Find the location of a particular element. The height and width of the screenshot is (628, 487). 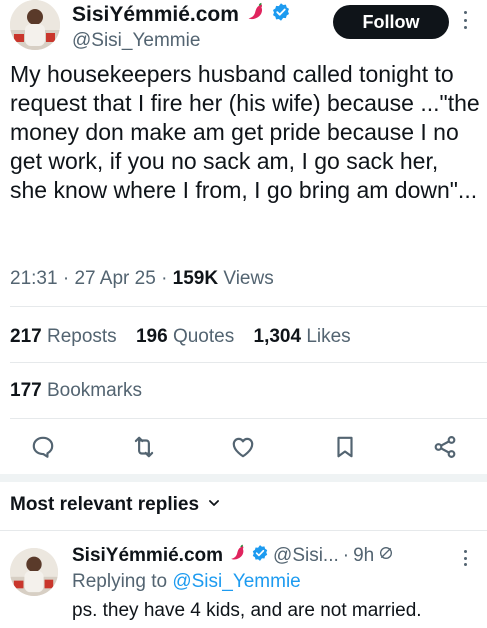

author-avatar is located at coordinates (35, 25).